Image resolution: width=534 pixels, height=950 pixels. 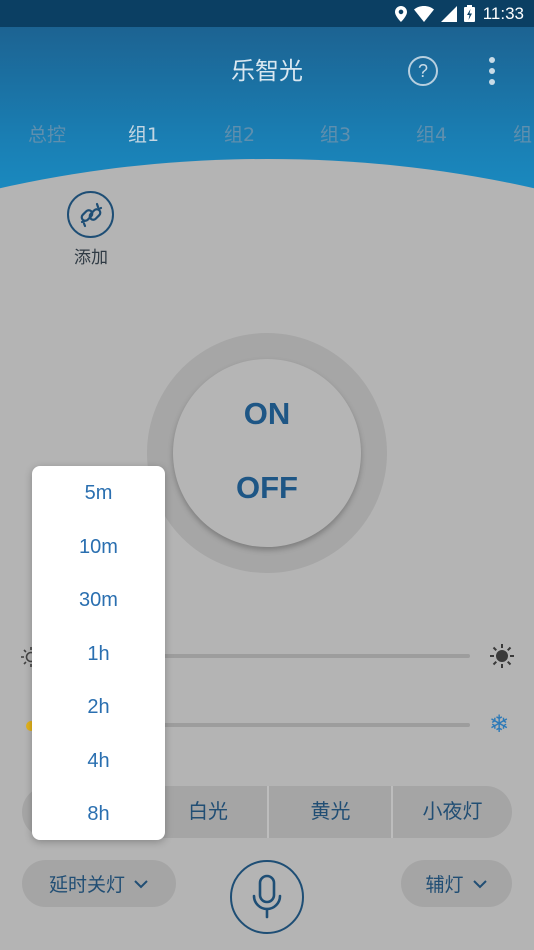 I want to click on add-device-label: 添加, so click(x=91, y=258).